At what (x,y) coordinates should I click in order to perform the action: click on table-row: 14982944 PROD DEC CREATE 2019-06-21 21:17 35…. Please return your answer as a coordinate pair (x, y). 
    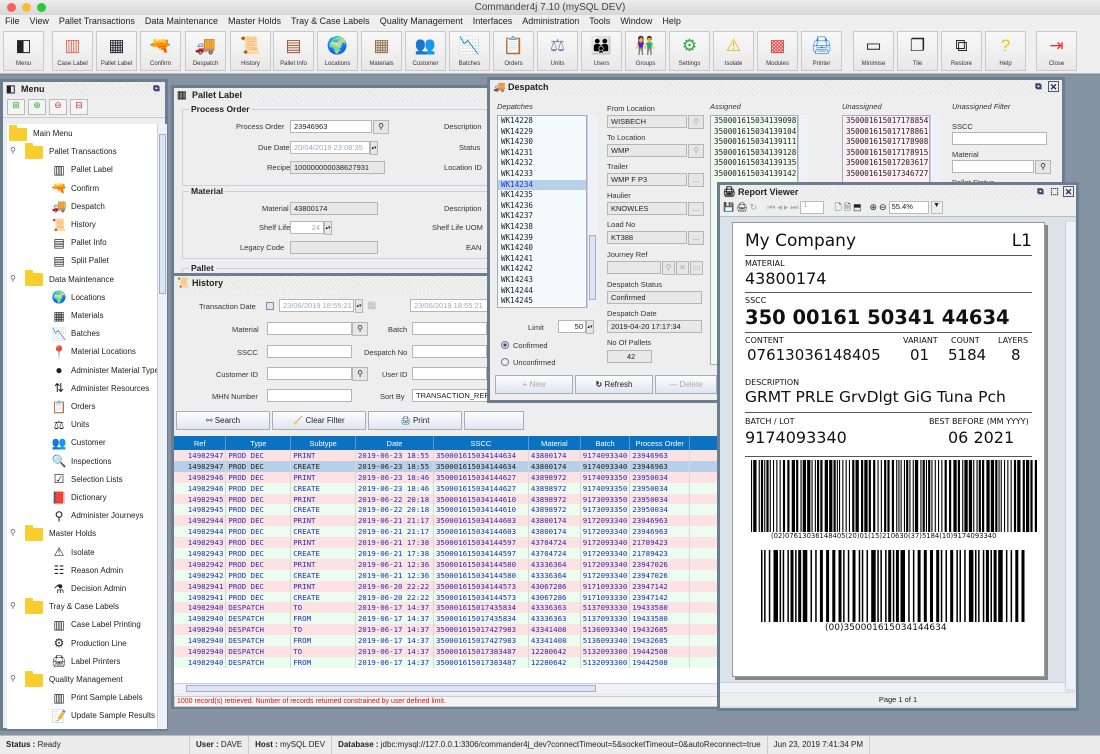
    Looking at the image, I should click on (447, 532).